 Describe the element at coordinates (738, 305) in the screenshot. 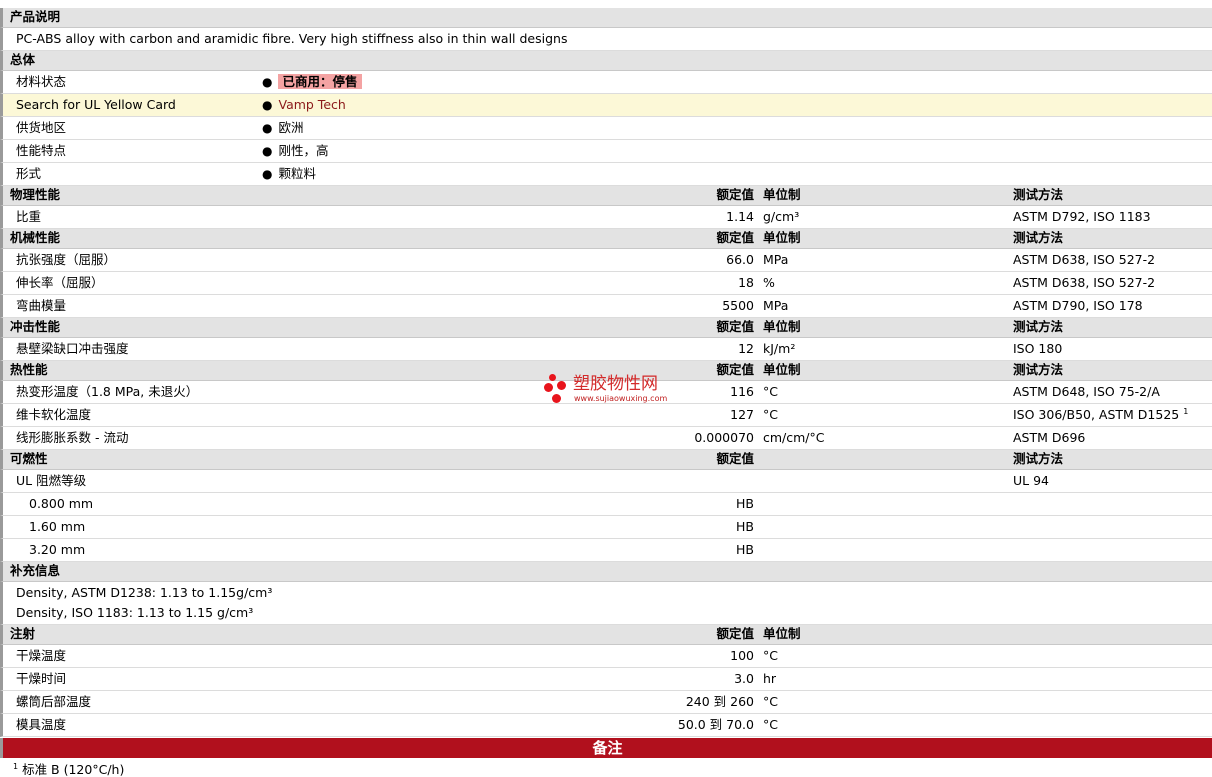

I see `property-value: 5500` at that location.